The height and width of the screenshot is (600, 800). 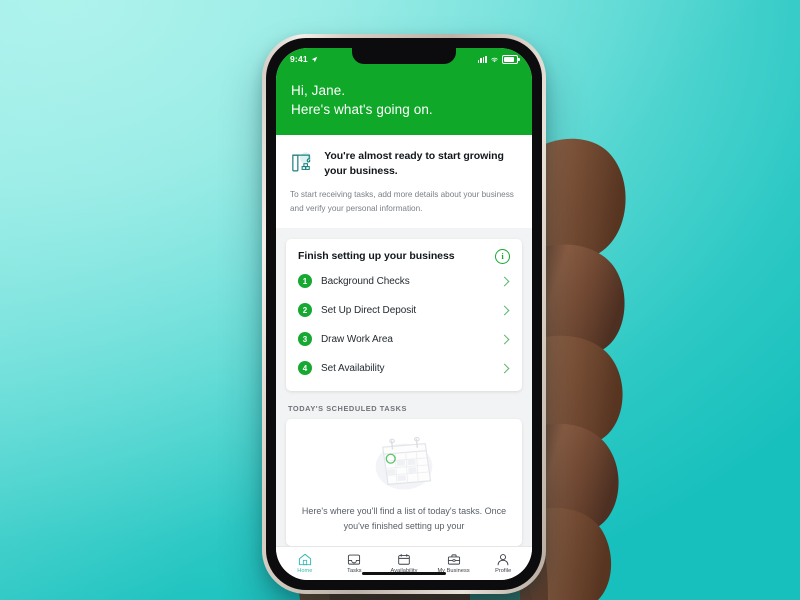 I want to click on crane-icon, so click(x=302, y=162).